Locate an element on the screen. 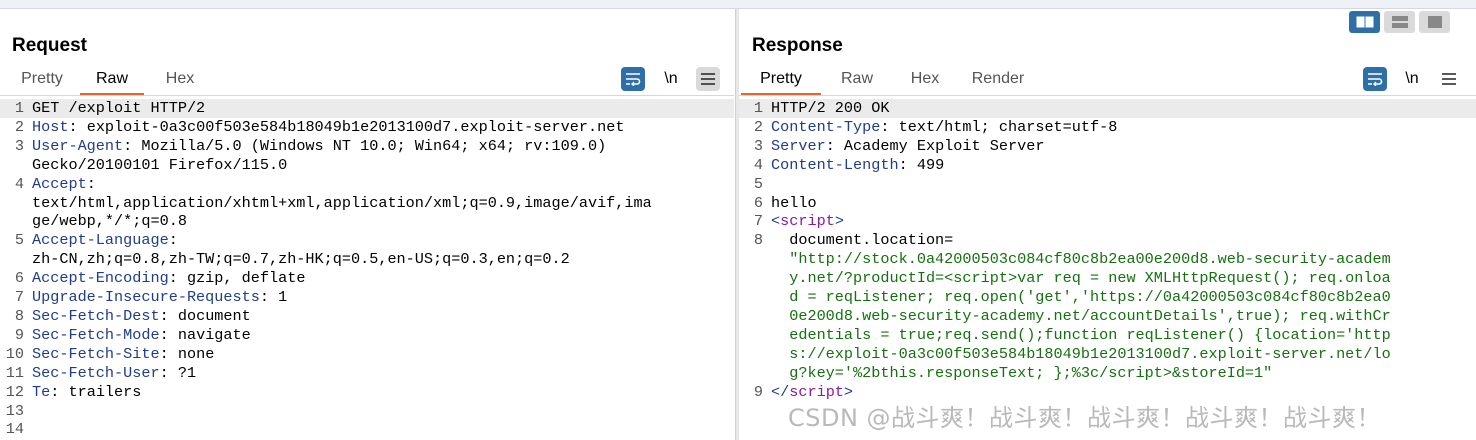  response-tab-divider is located at coordinates (1107, 95).